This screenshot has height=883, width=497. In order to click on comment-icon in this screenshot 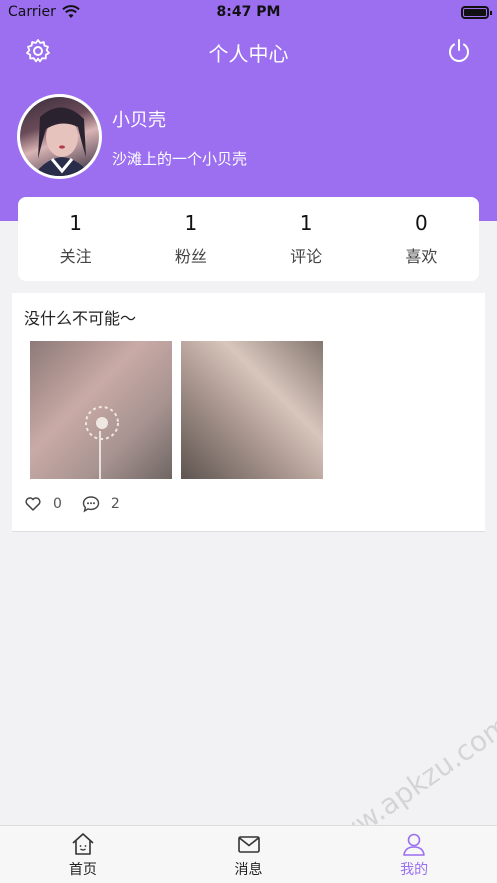, I will do `click(91, 504)`.